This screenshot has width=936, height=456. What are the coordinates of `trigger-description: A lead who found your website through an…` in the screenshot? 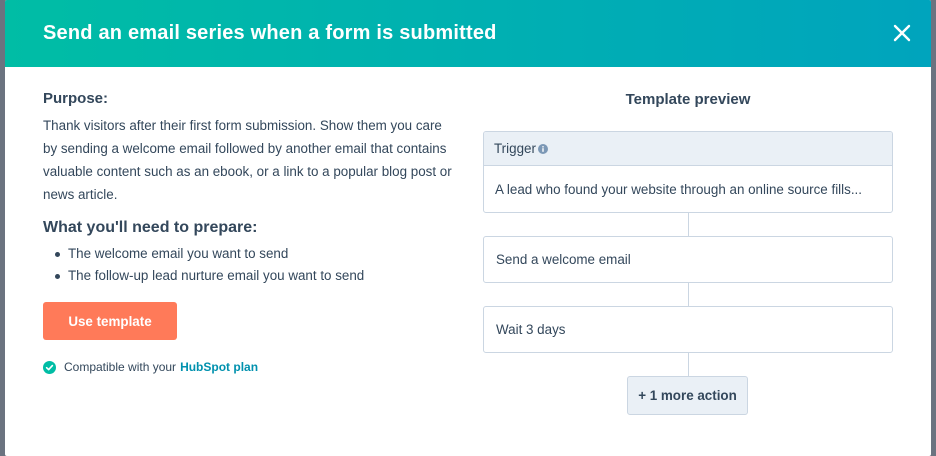 It's located at (678, 189).